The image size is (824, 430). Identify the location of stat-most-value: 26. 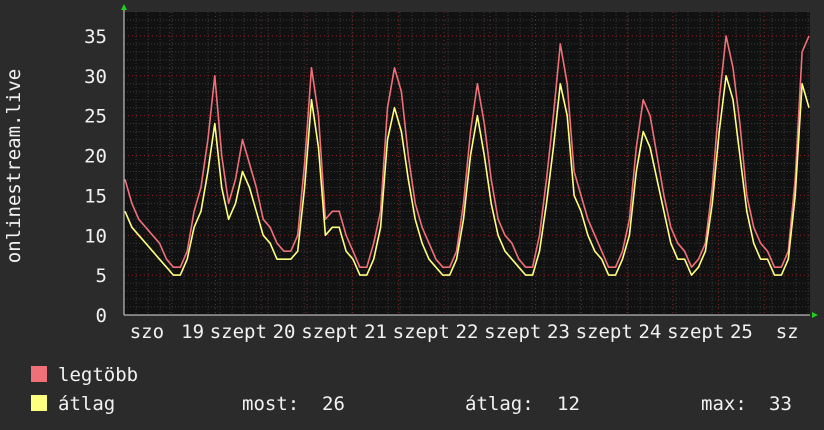
(333, 404).